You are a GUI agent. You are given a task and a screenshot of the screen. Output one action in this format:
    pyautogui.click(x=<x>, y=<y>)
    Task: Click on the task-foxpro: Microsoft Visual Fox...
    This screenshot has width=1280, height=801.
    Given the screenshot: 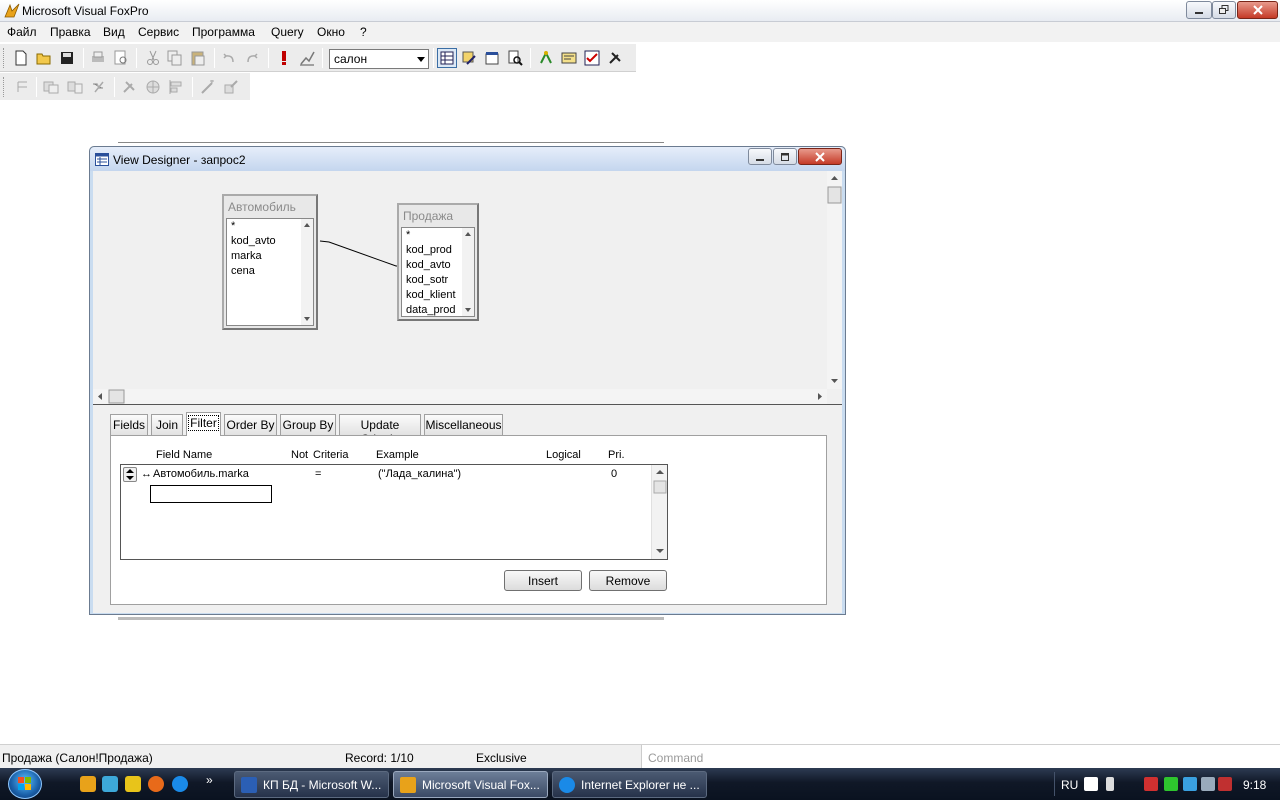 What is the action you would take?
    pyautogui.click(x=470, y=784)
    